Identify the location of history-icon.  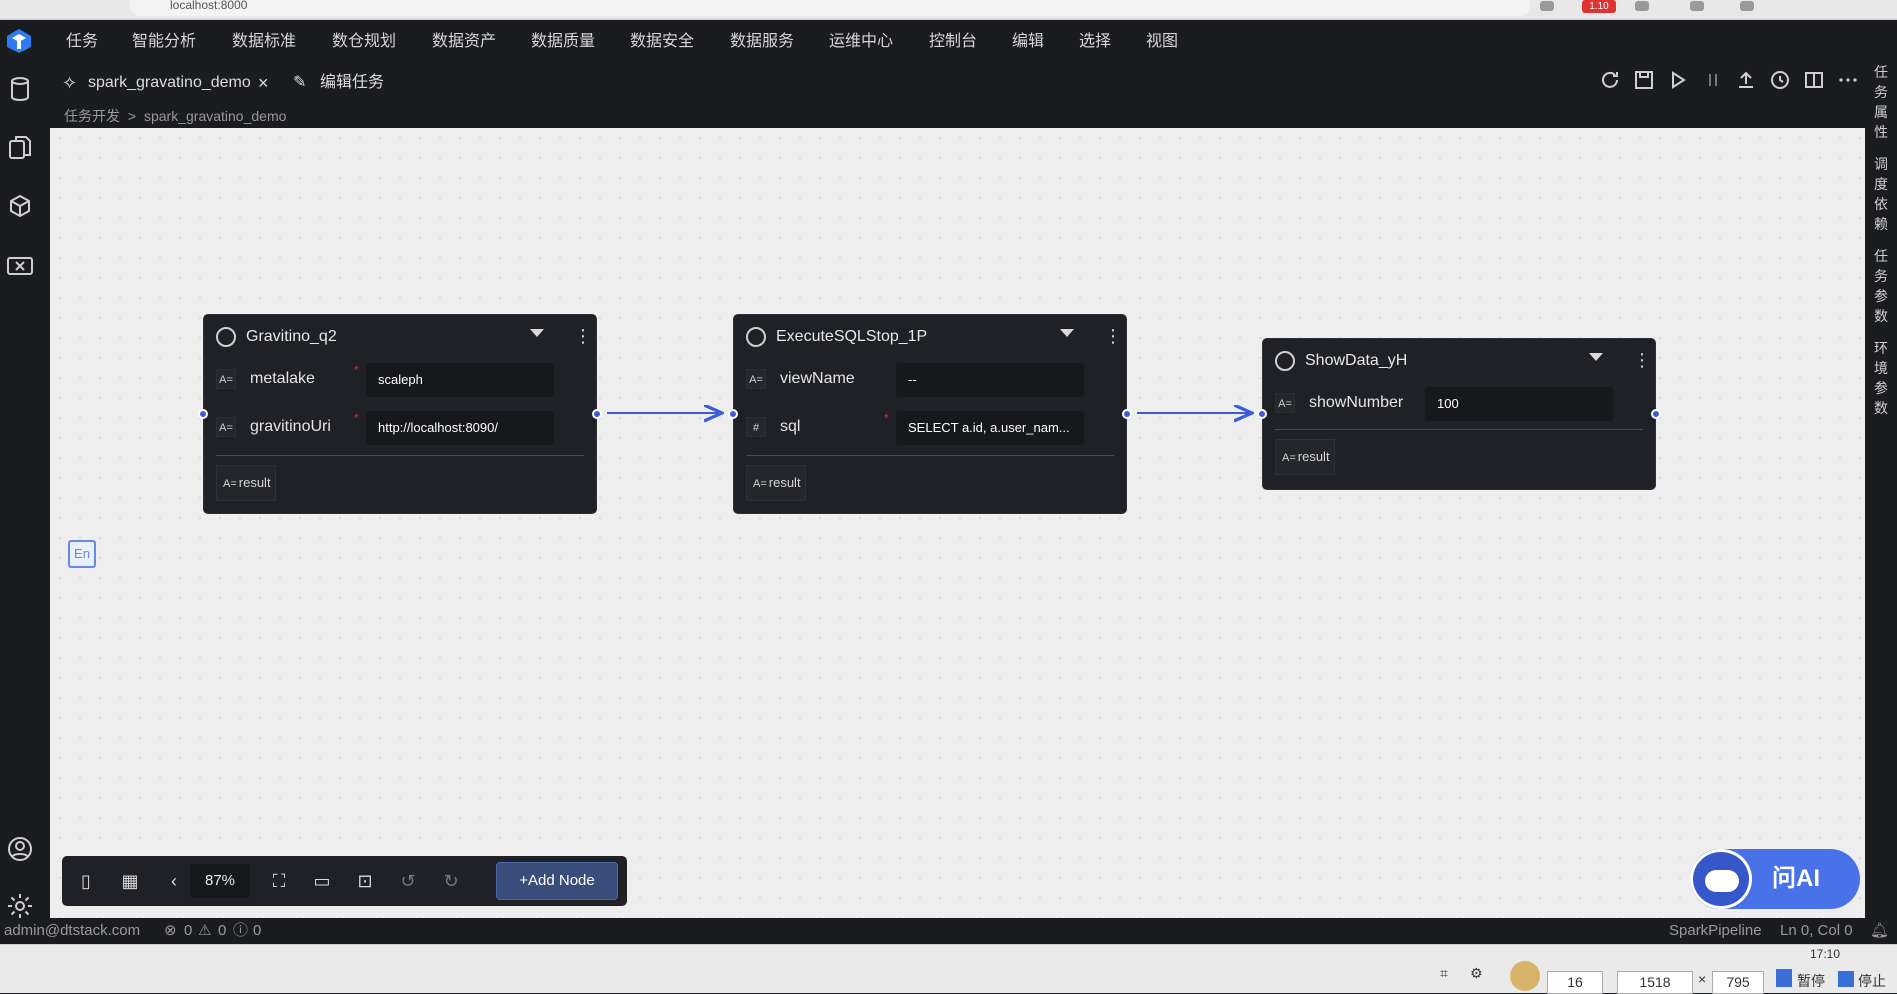
(1780, 80).